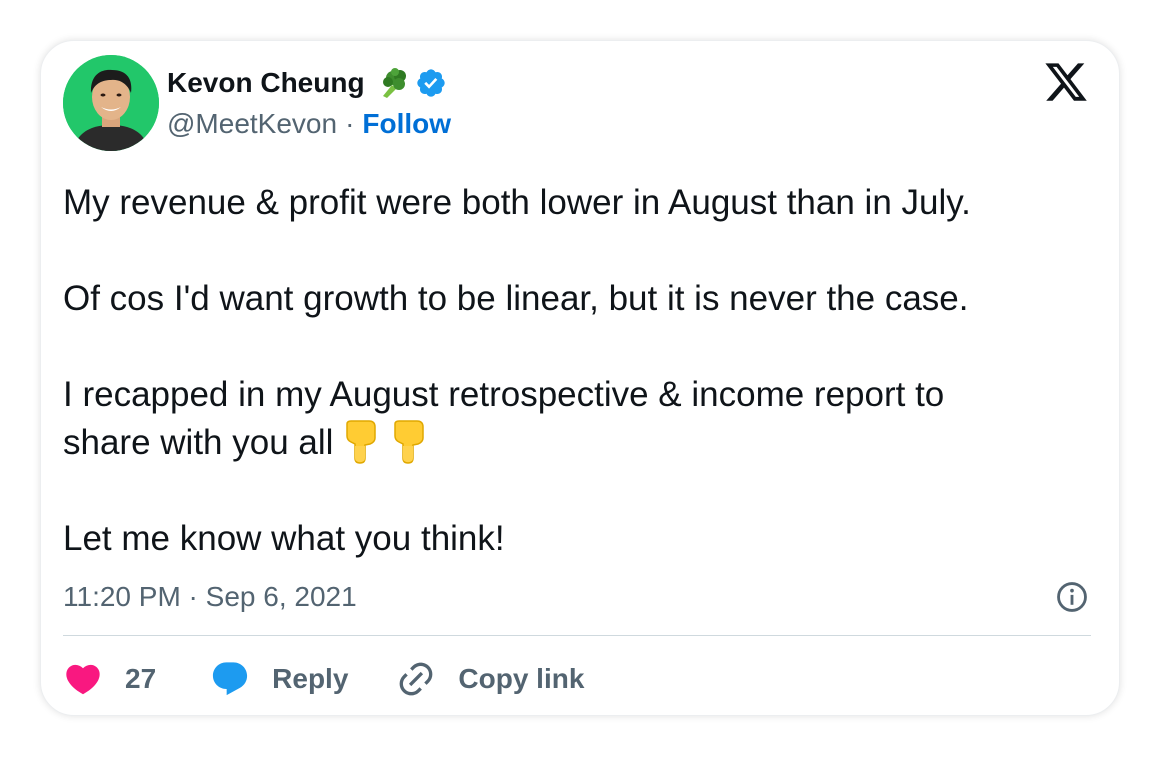 The image size is (1162, 758). I want to click on like-count: 27, so click(141, 678).